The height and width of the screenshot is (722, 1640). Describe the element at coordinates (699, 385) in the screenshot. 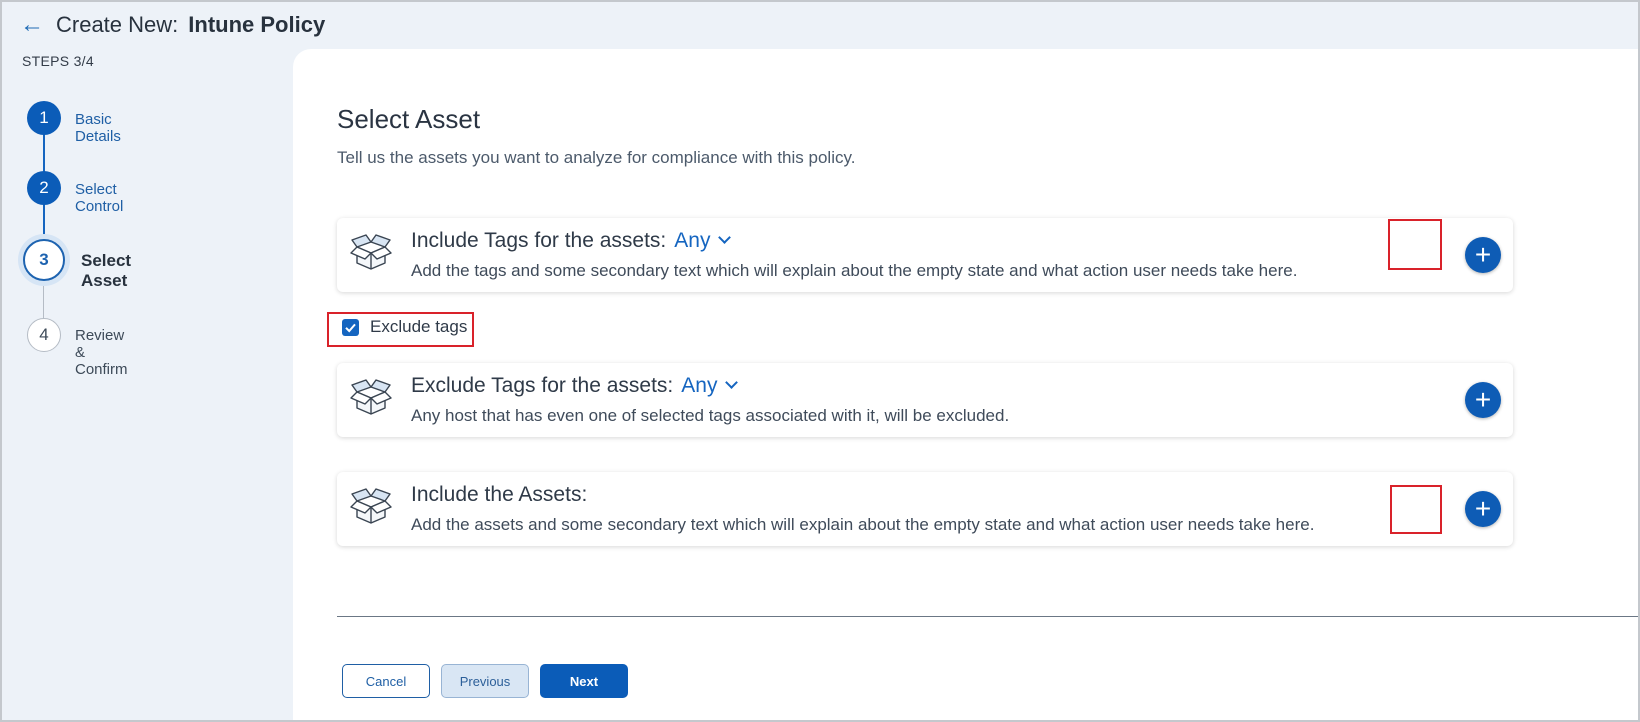

I see `exclude-tags-any-dropdown: Any` at that location.